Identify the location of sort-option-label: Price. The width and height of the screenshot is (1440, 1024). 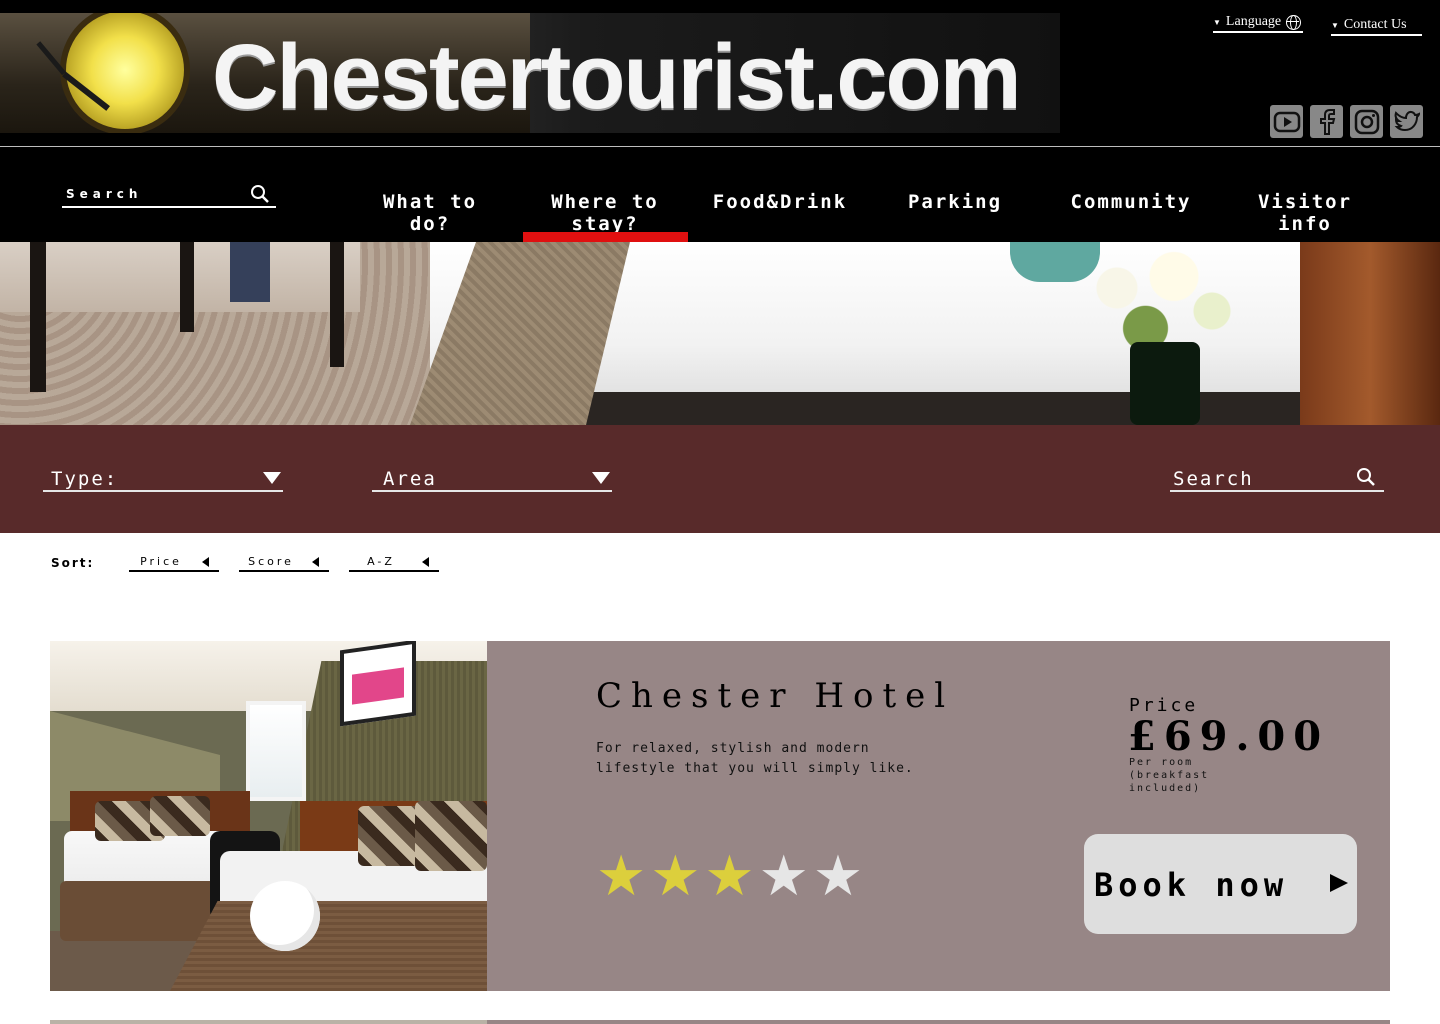
(161, 561).